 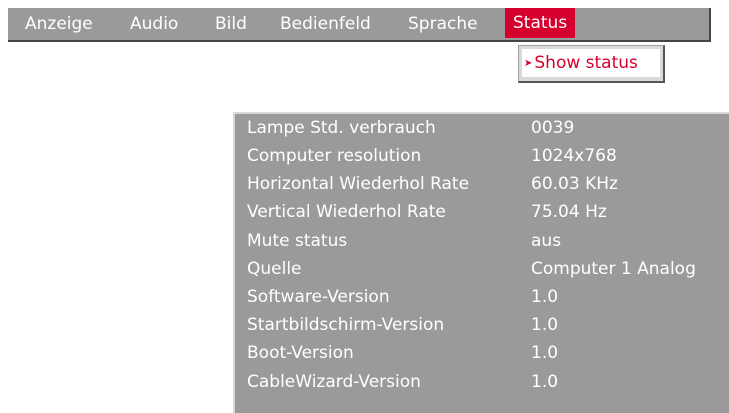 I want to click on status-row-cablewizard-version: CableWizard-Version 1.0, so click(x=482, y=382).